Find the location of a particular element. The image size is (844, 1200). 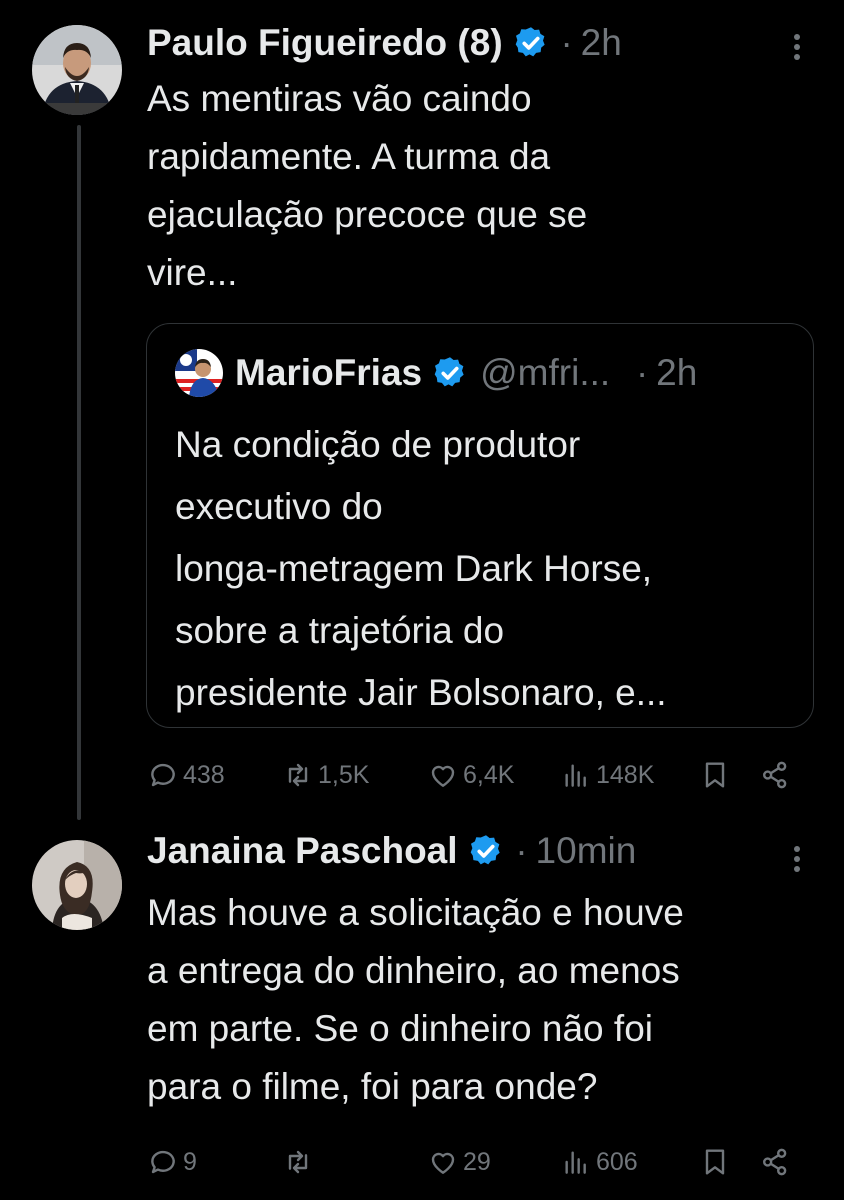

tweet-header: Janaina Paschoal · 10min is located at coordinates (391, 851).